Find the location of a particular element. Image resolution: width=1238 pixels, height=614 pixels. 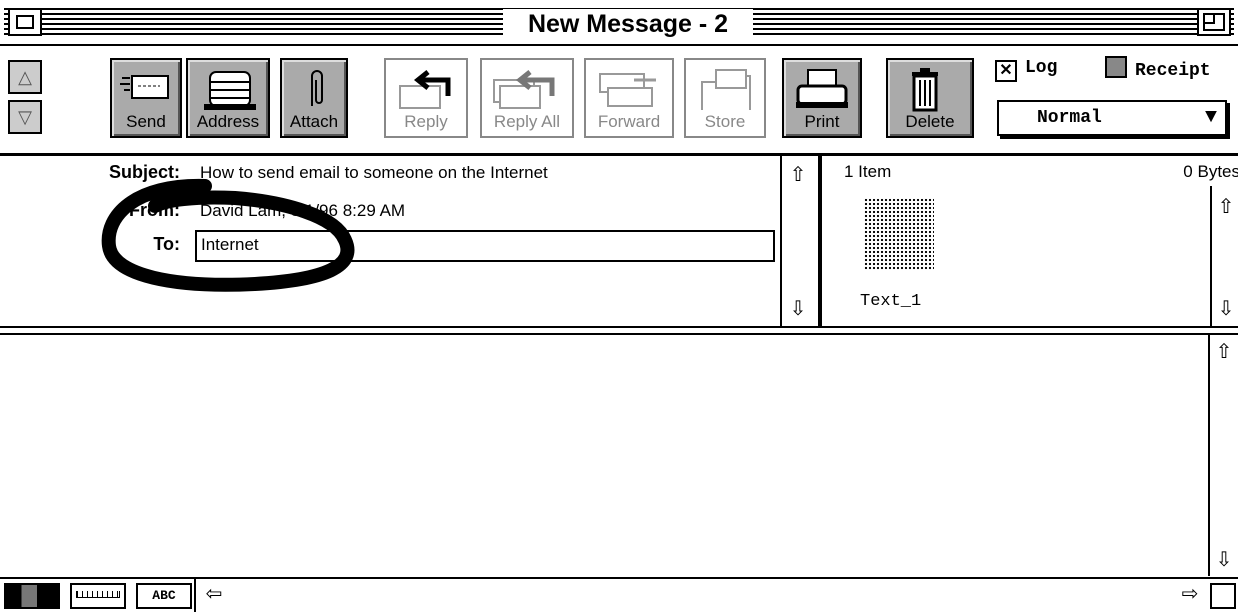

store-button: Store is located at coordinates (725, 98).